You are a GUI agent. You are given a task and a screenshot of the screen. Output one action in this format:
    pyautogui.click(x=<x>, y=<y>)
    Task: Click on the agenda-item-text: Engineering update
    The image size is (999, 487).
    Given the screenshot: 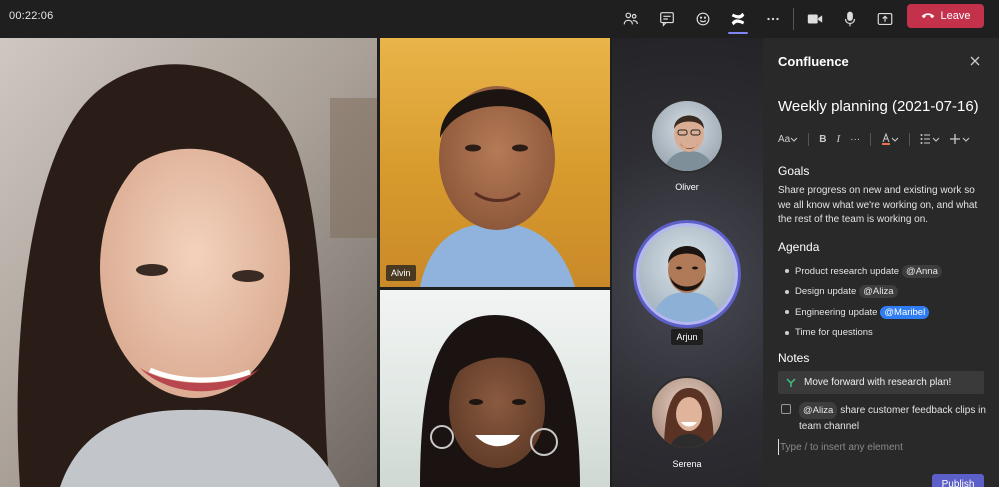 What is the action you would take?
    pyautogui.click(x=836, y=312)
    